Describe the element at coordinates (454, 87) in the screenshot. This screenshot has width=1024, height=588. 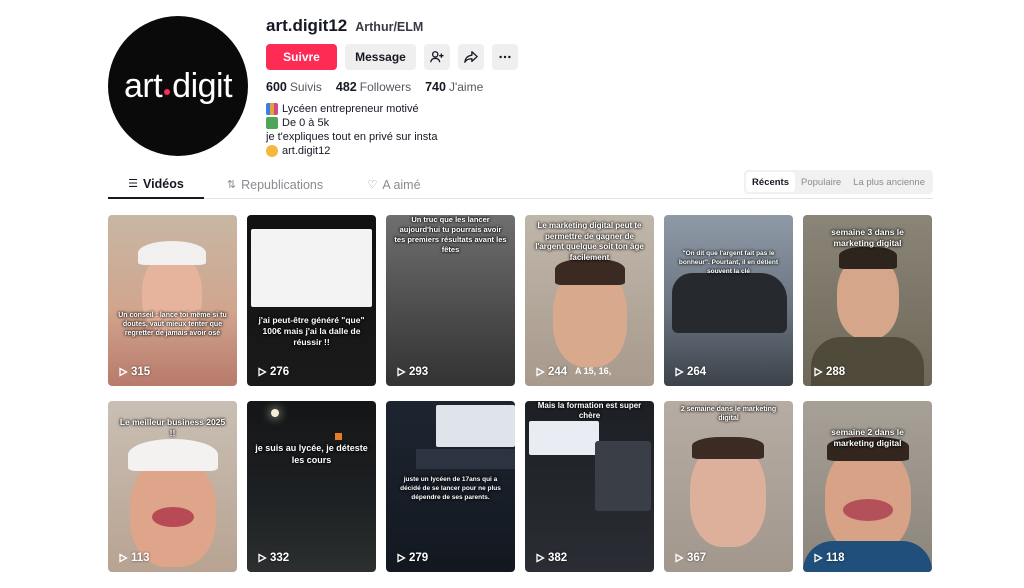
I see `likes-stat: 740 J'aime` at that location.